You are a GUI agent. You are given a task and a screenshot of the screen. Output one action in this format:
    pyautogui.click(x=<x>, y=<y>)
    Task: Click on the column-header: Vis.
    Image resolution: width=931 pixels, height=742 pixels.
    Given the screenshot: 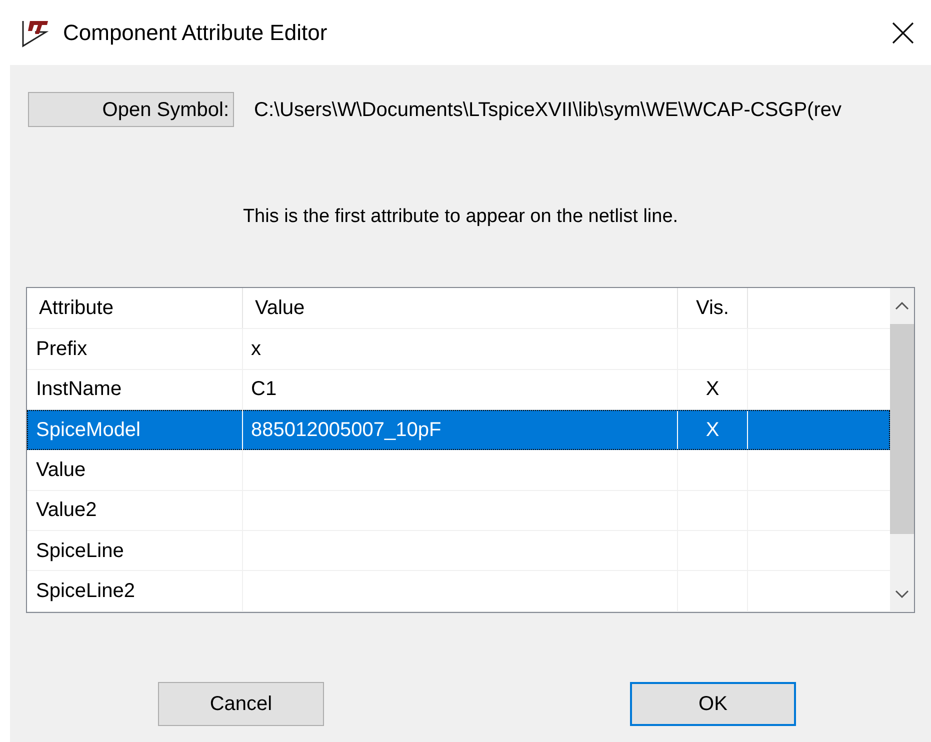 What is the action you would take?
    pyautogui.click(x=713, y=308)
    